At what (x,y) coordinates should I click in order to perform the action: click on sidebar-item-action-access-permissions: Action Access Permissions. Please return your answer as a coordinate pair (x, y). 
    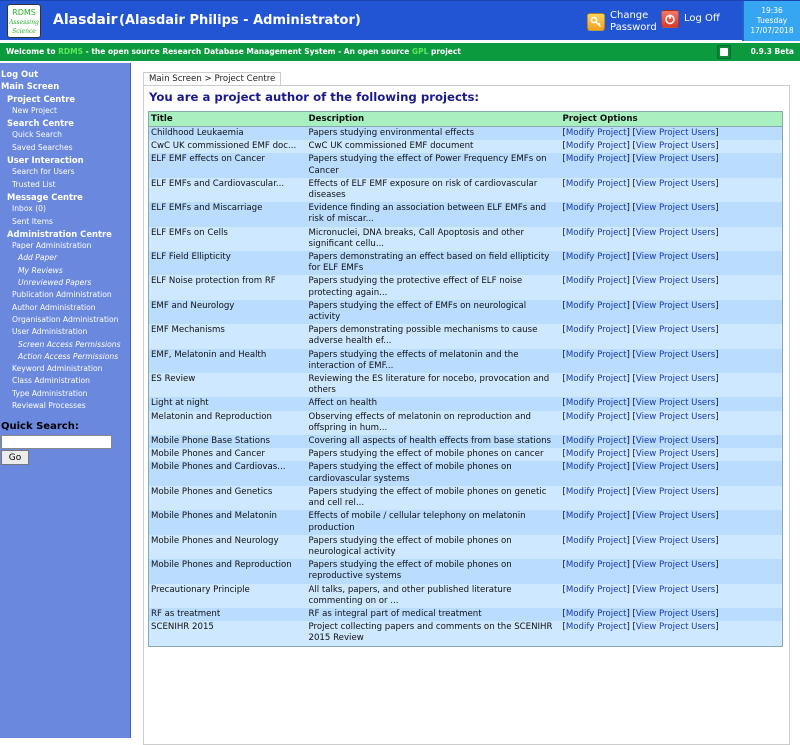
    Looking at the image, I should click on (65, 357).